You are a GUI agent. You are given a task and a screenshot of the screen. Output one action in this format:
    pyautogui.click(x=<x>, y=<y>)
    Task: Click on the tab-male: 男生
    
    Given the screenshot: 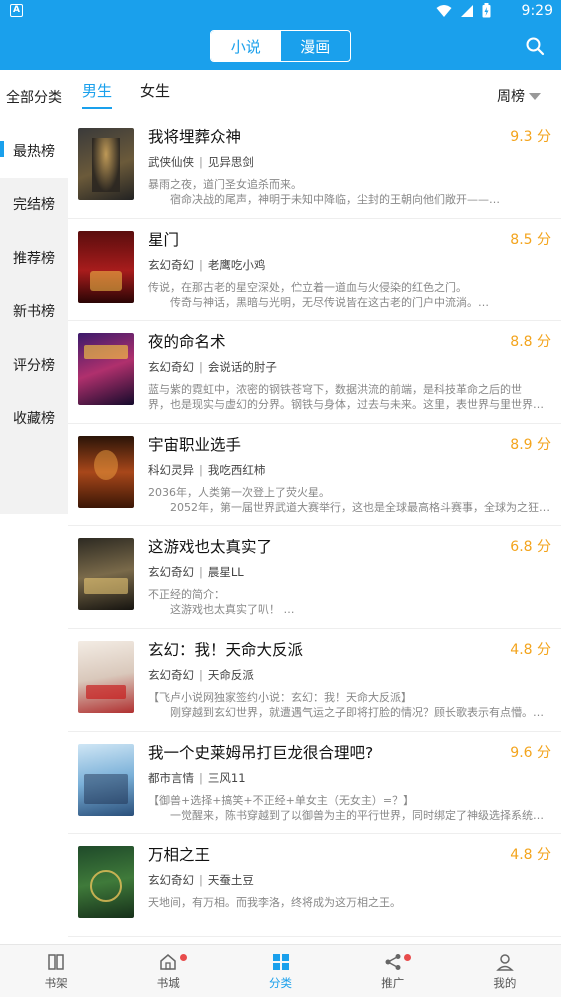 What is the action you would take?
    pyautogui.click(x=97, y=94)
    